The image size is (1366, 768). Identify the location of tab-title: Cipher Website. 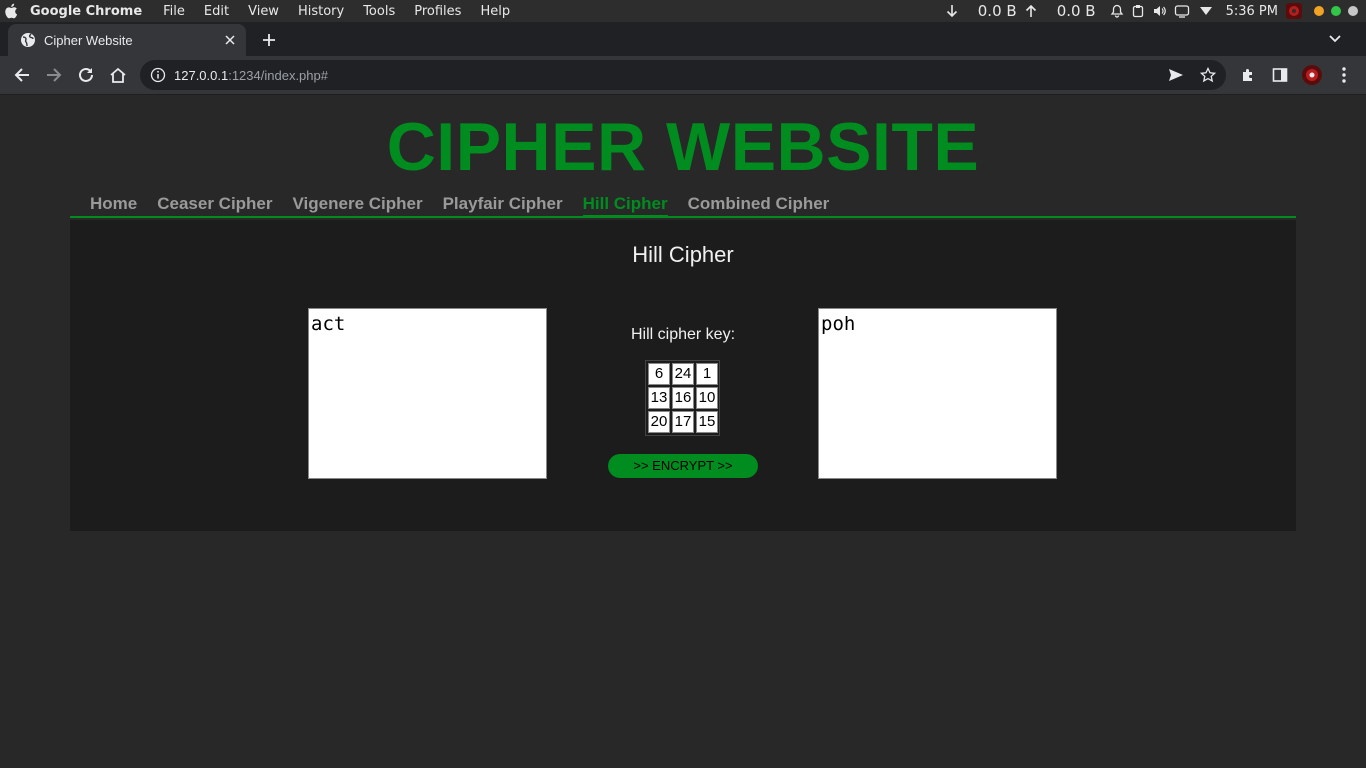
(88, 40).